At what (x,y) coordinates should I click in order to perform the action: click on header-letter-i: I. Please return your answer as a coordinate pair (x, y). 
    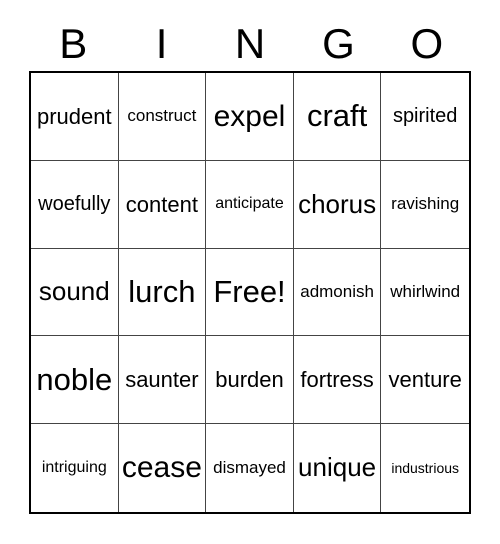
    Looking at the image, I should click on (161, 43).